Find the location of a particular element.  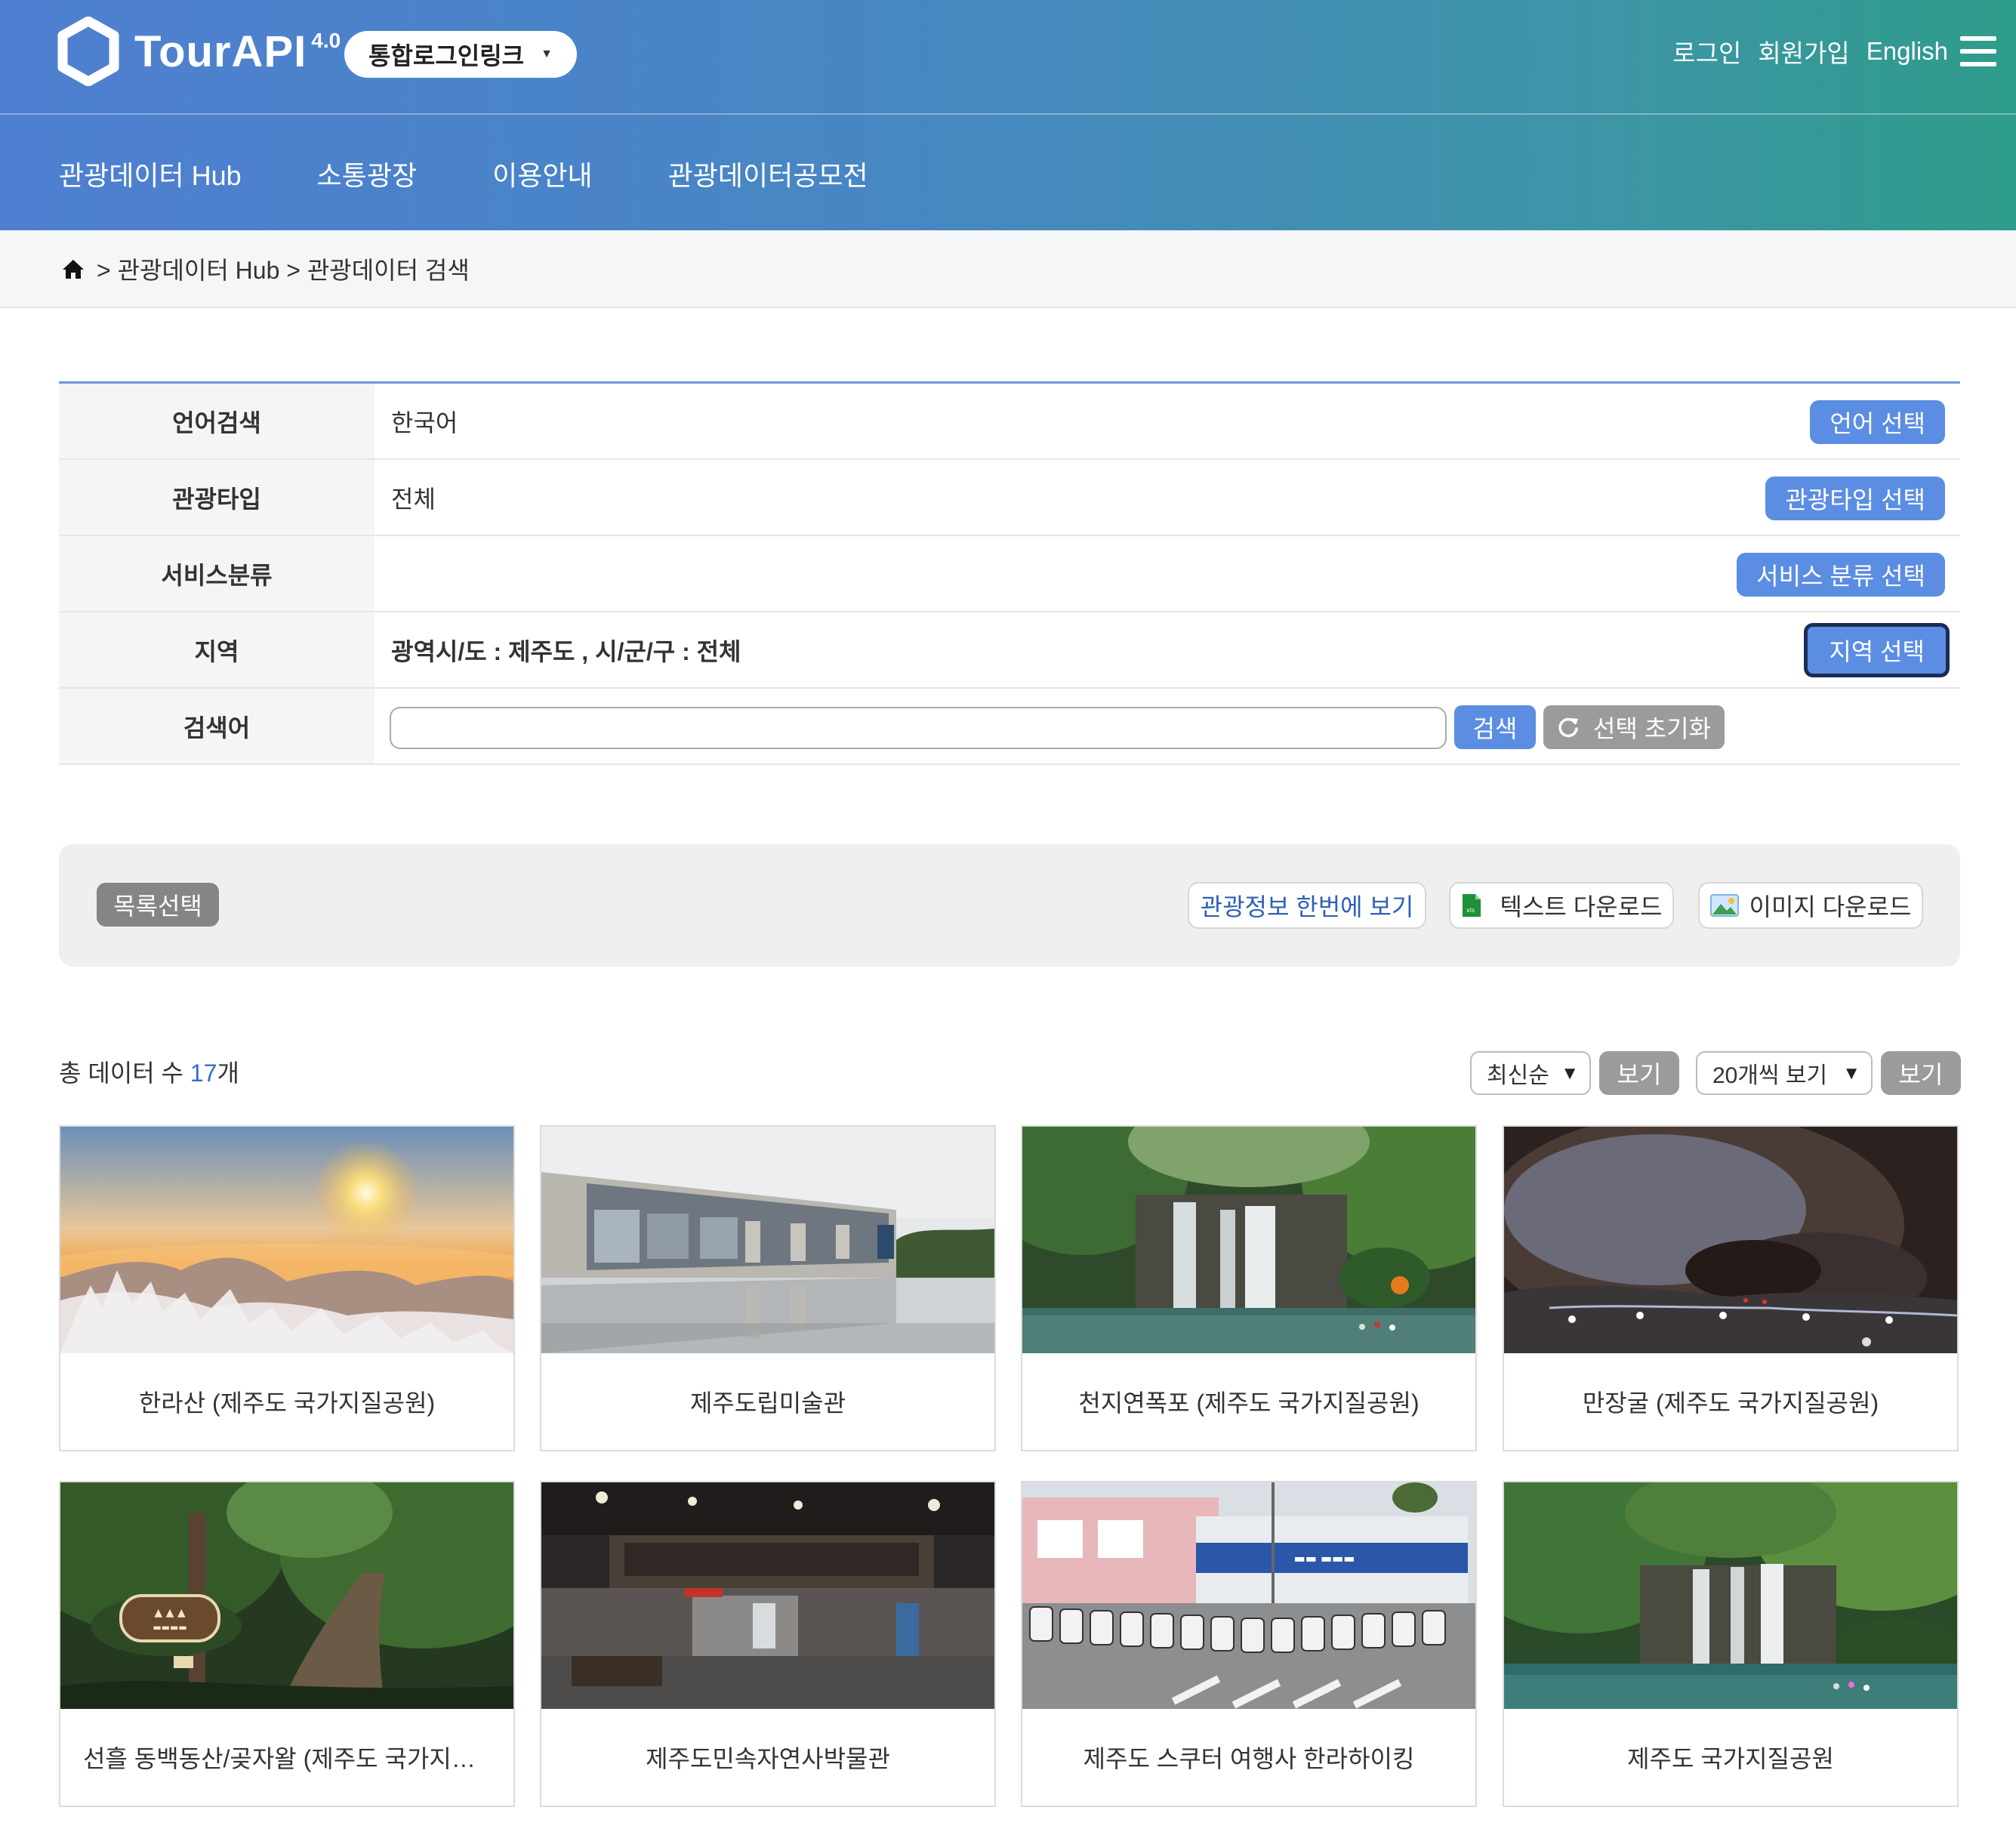

top-bar: TourAPI 4.0 통합로그인링크 ▼ 로그인 회원가입 English is located at coordinates (1008, 58).